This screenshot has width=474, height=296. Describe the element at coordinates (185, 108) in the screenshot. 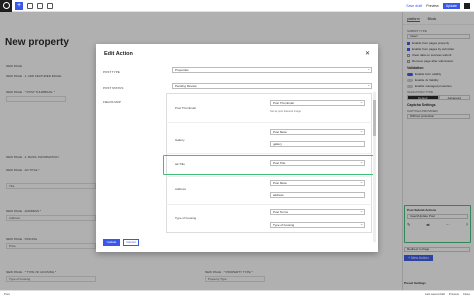

I see `field-name: Post Thumbnail` at that location.